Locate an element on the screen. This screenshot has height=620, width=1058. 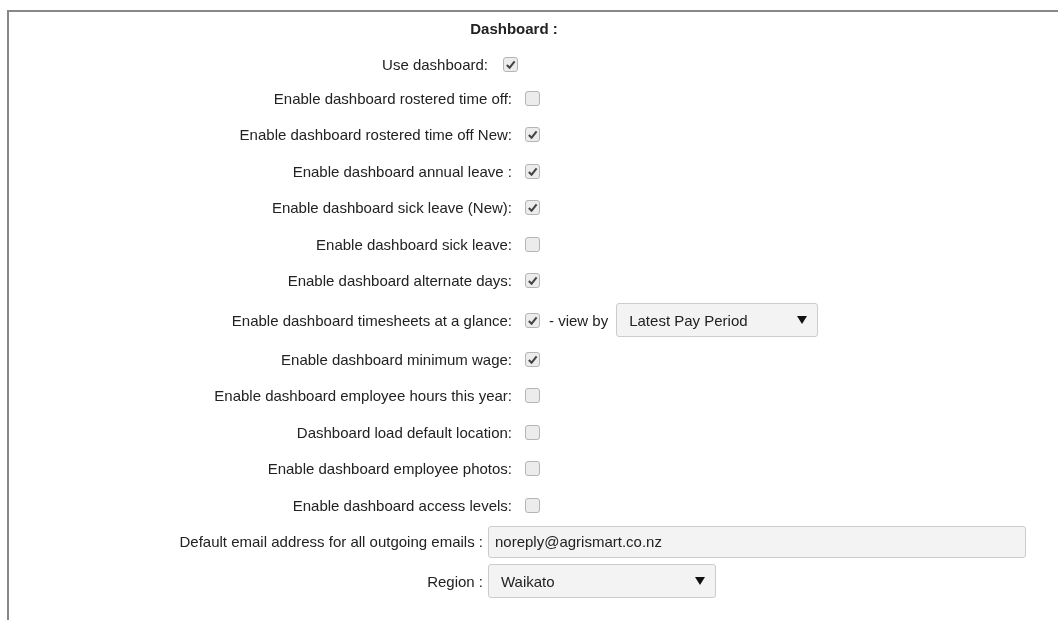
section-title: Dashboard : is located at coordinates (514, 29).